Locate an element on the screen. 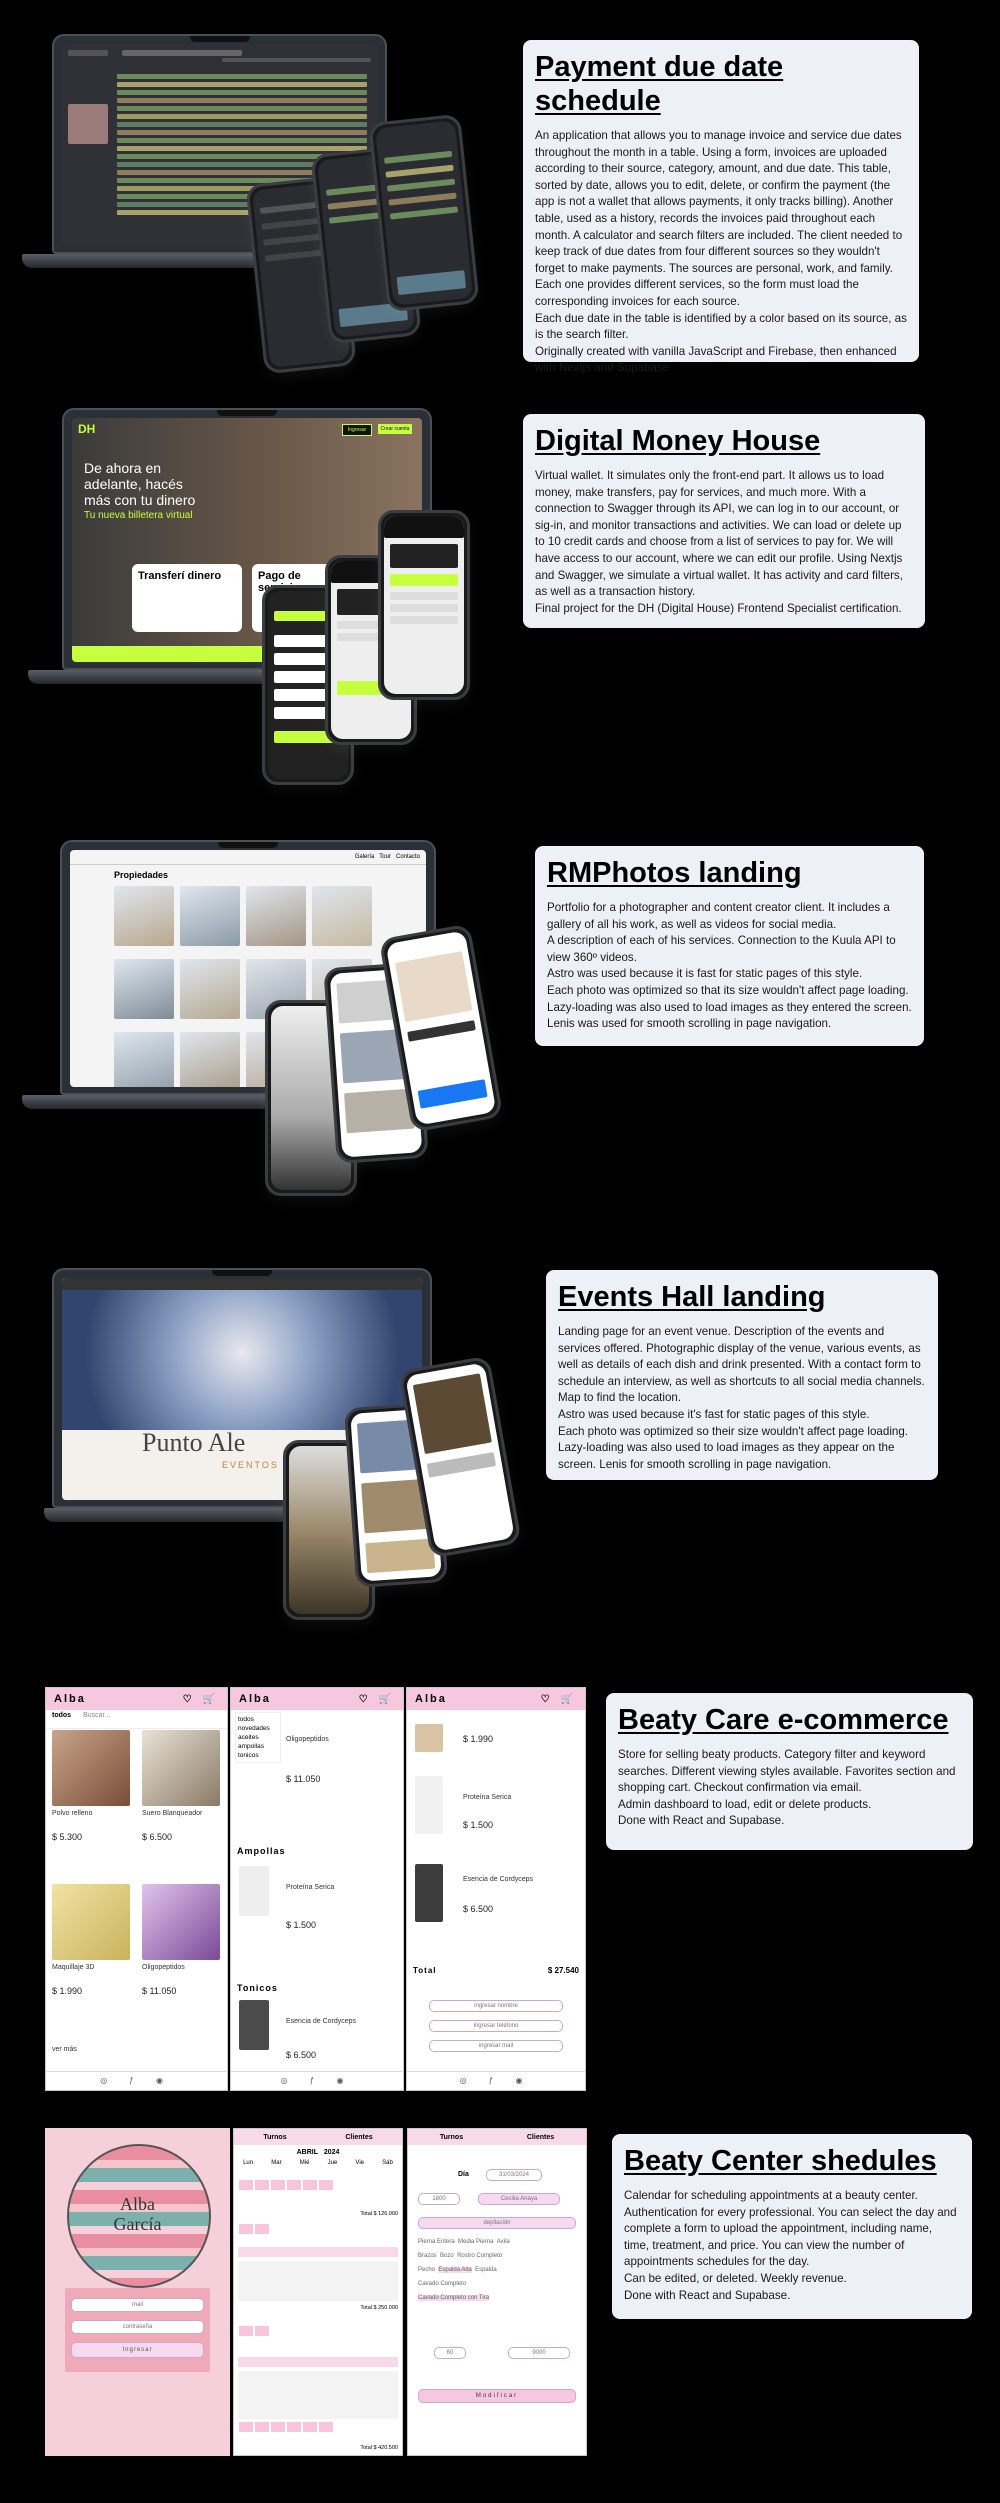 The height and width of the screenshot is (2503, 1000). cart-item-price: $ 1.990 is located at coordinates (478, 1739).